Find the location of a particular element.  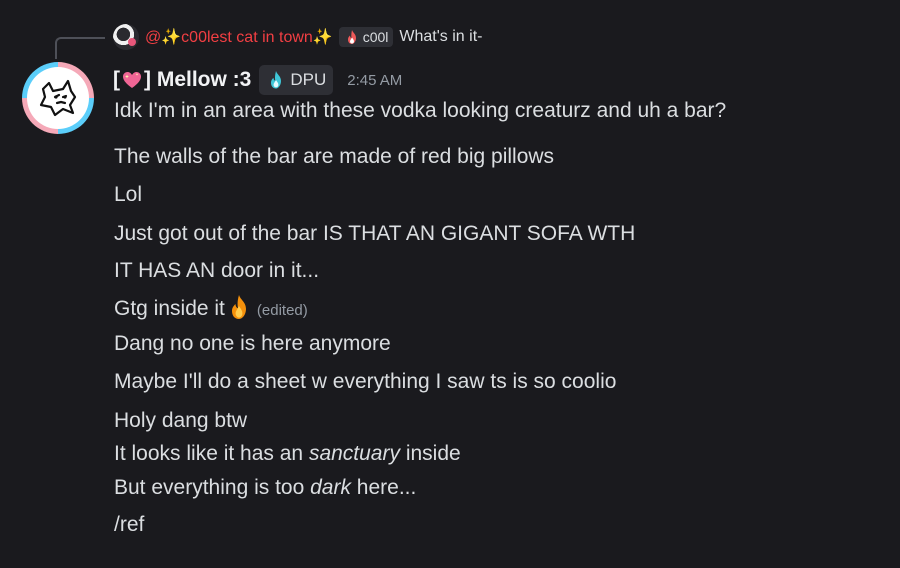

role-badge: DPU is located at coordinates (296, 80).